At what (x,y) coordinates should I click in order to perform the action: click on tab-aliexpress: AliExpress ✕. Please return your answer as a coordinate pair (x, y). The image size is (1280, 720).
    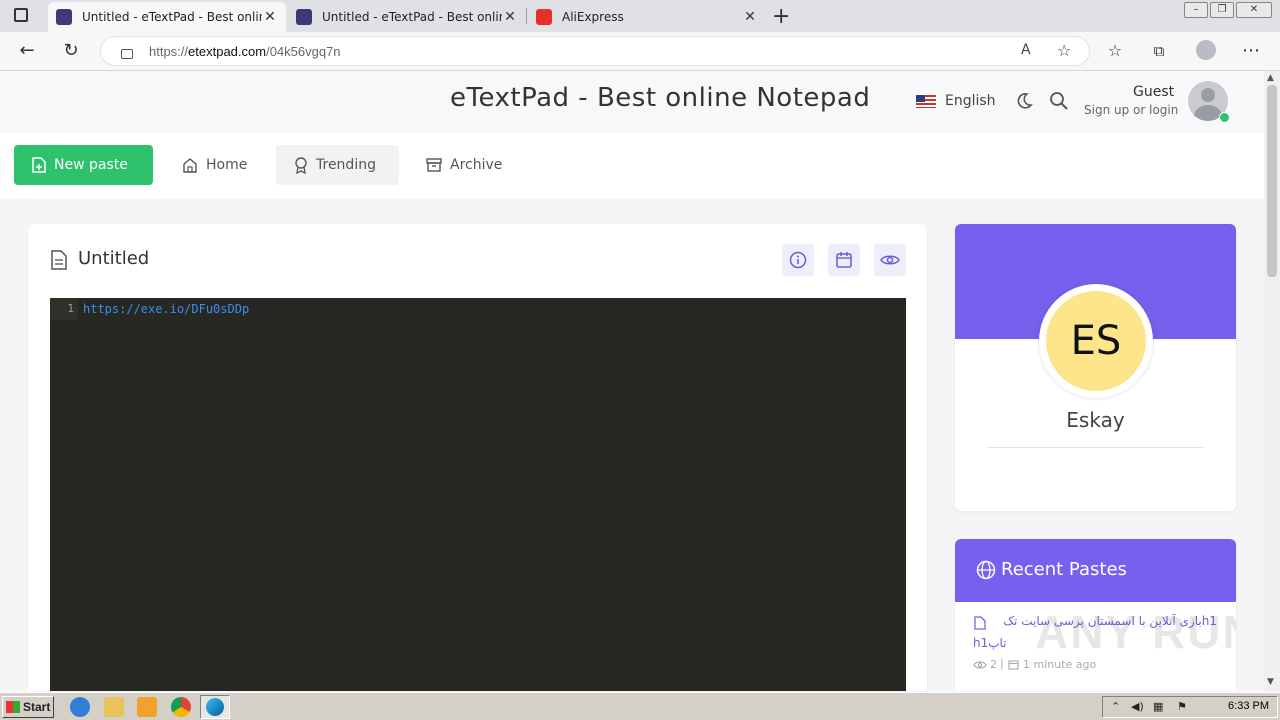
    Looking at the image, I should click on (647, 17).